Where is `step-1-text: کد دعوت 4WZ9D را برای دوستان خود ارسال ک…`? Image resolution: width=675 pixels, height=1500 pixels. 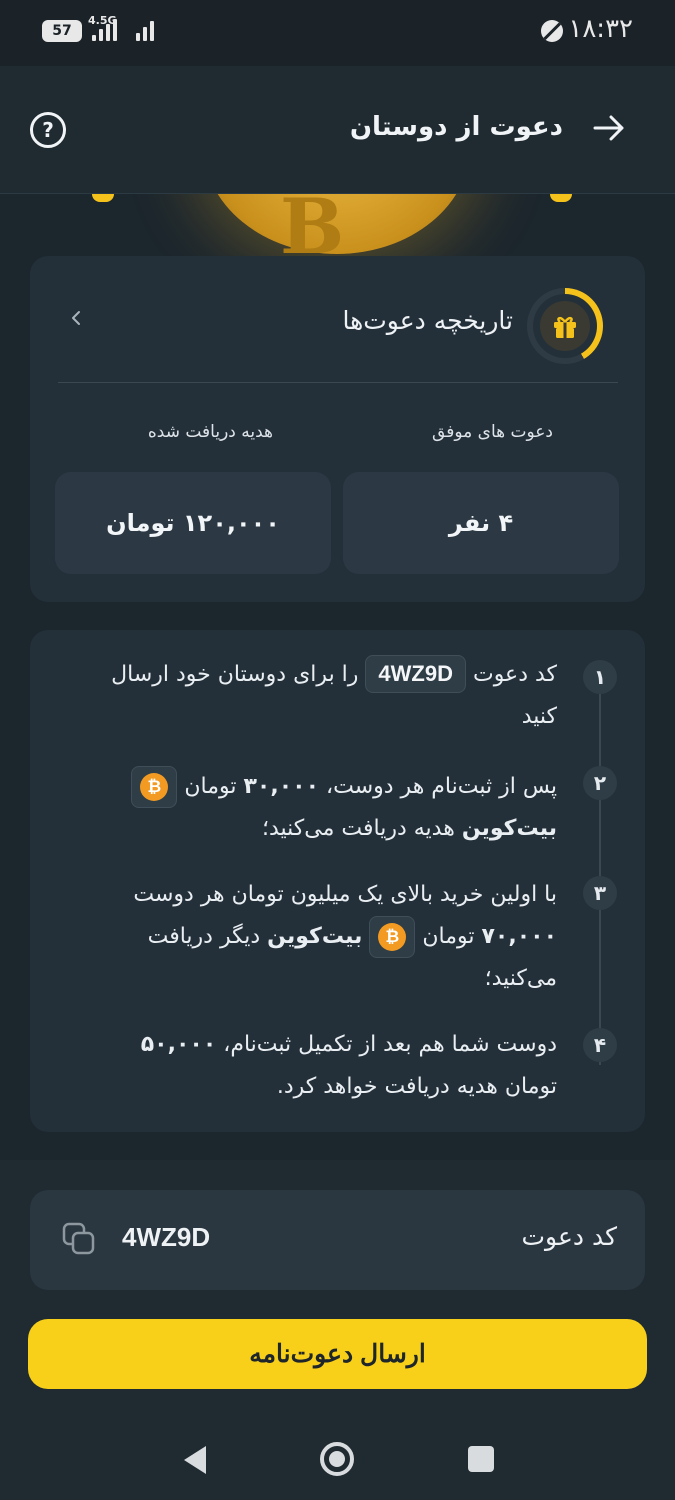 step-1-text: کد دعوت 4WZ9D را برای دوستان خود ارسال ک… is located at coordinates (322, 696).